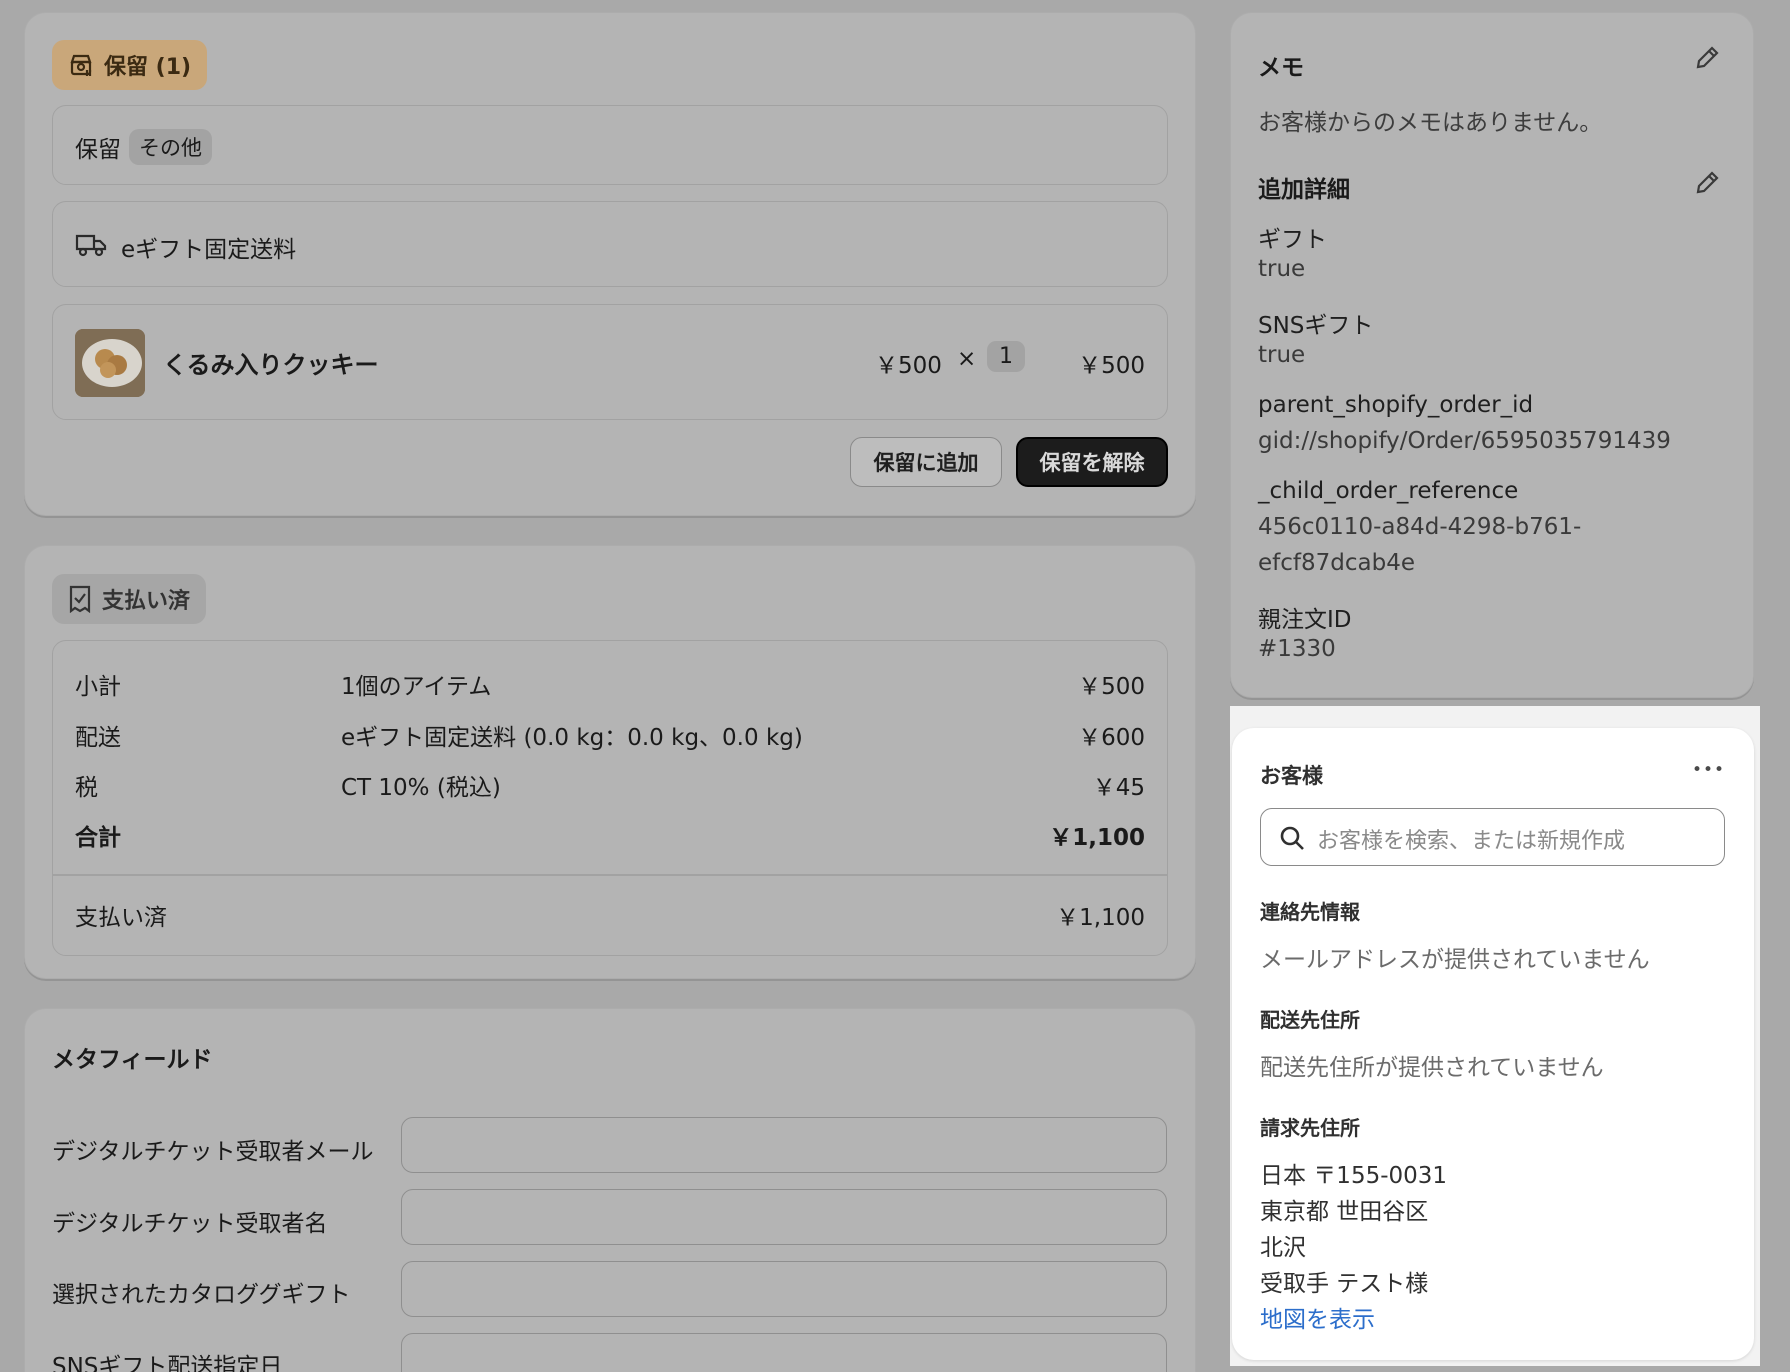 The image size is (1790, 1372). What do you see at coordinates (98, 687) in the screenshot?
I see `subtotal-label: 小計` at bounding box center [98, 687].